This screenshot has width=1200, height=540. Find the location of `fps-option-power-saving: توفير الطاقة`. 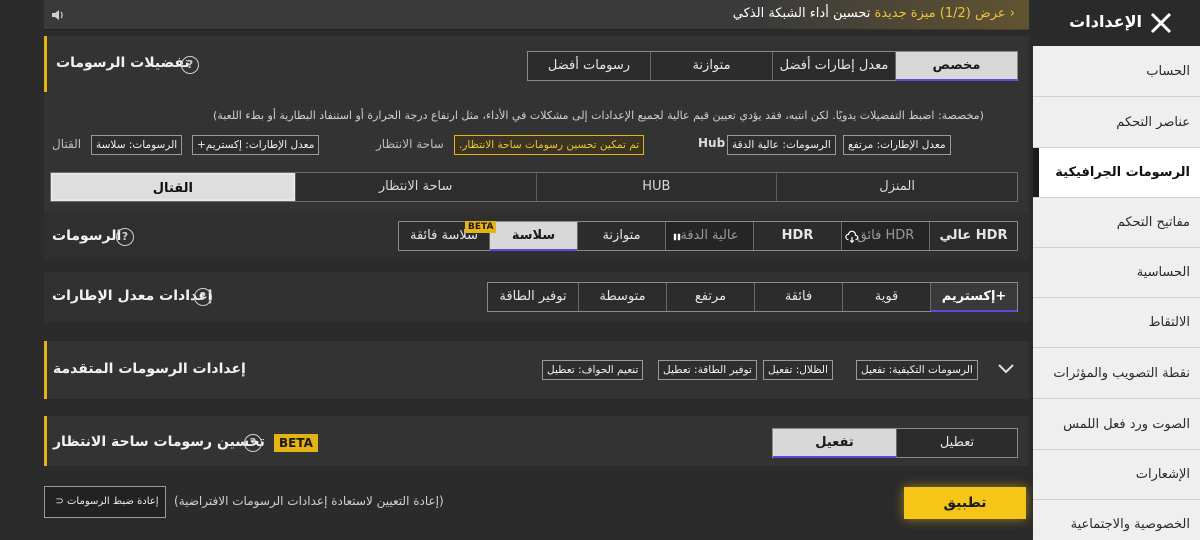

fps-option-power-saving: توفير الطاقة is located at coordinates (533, 297).